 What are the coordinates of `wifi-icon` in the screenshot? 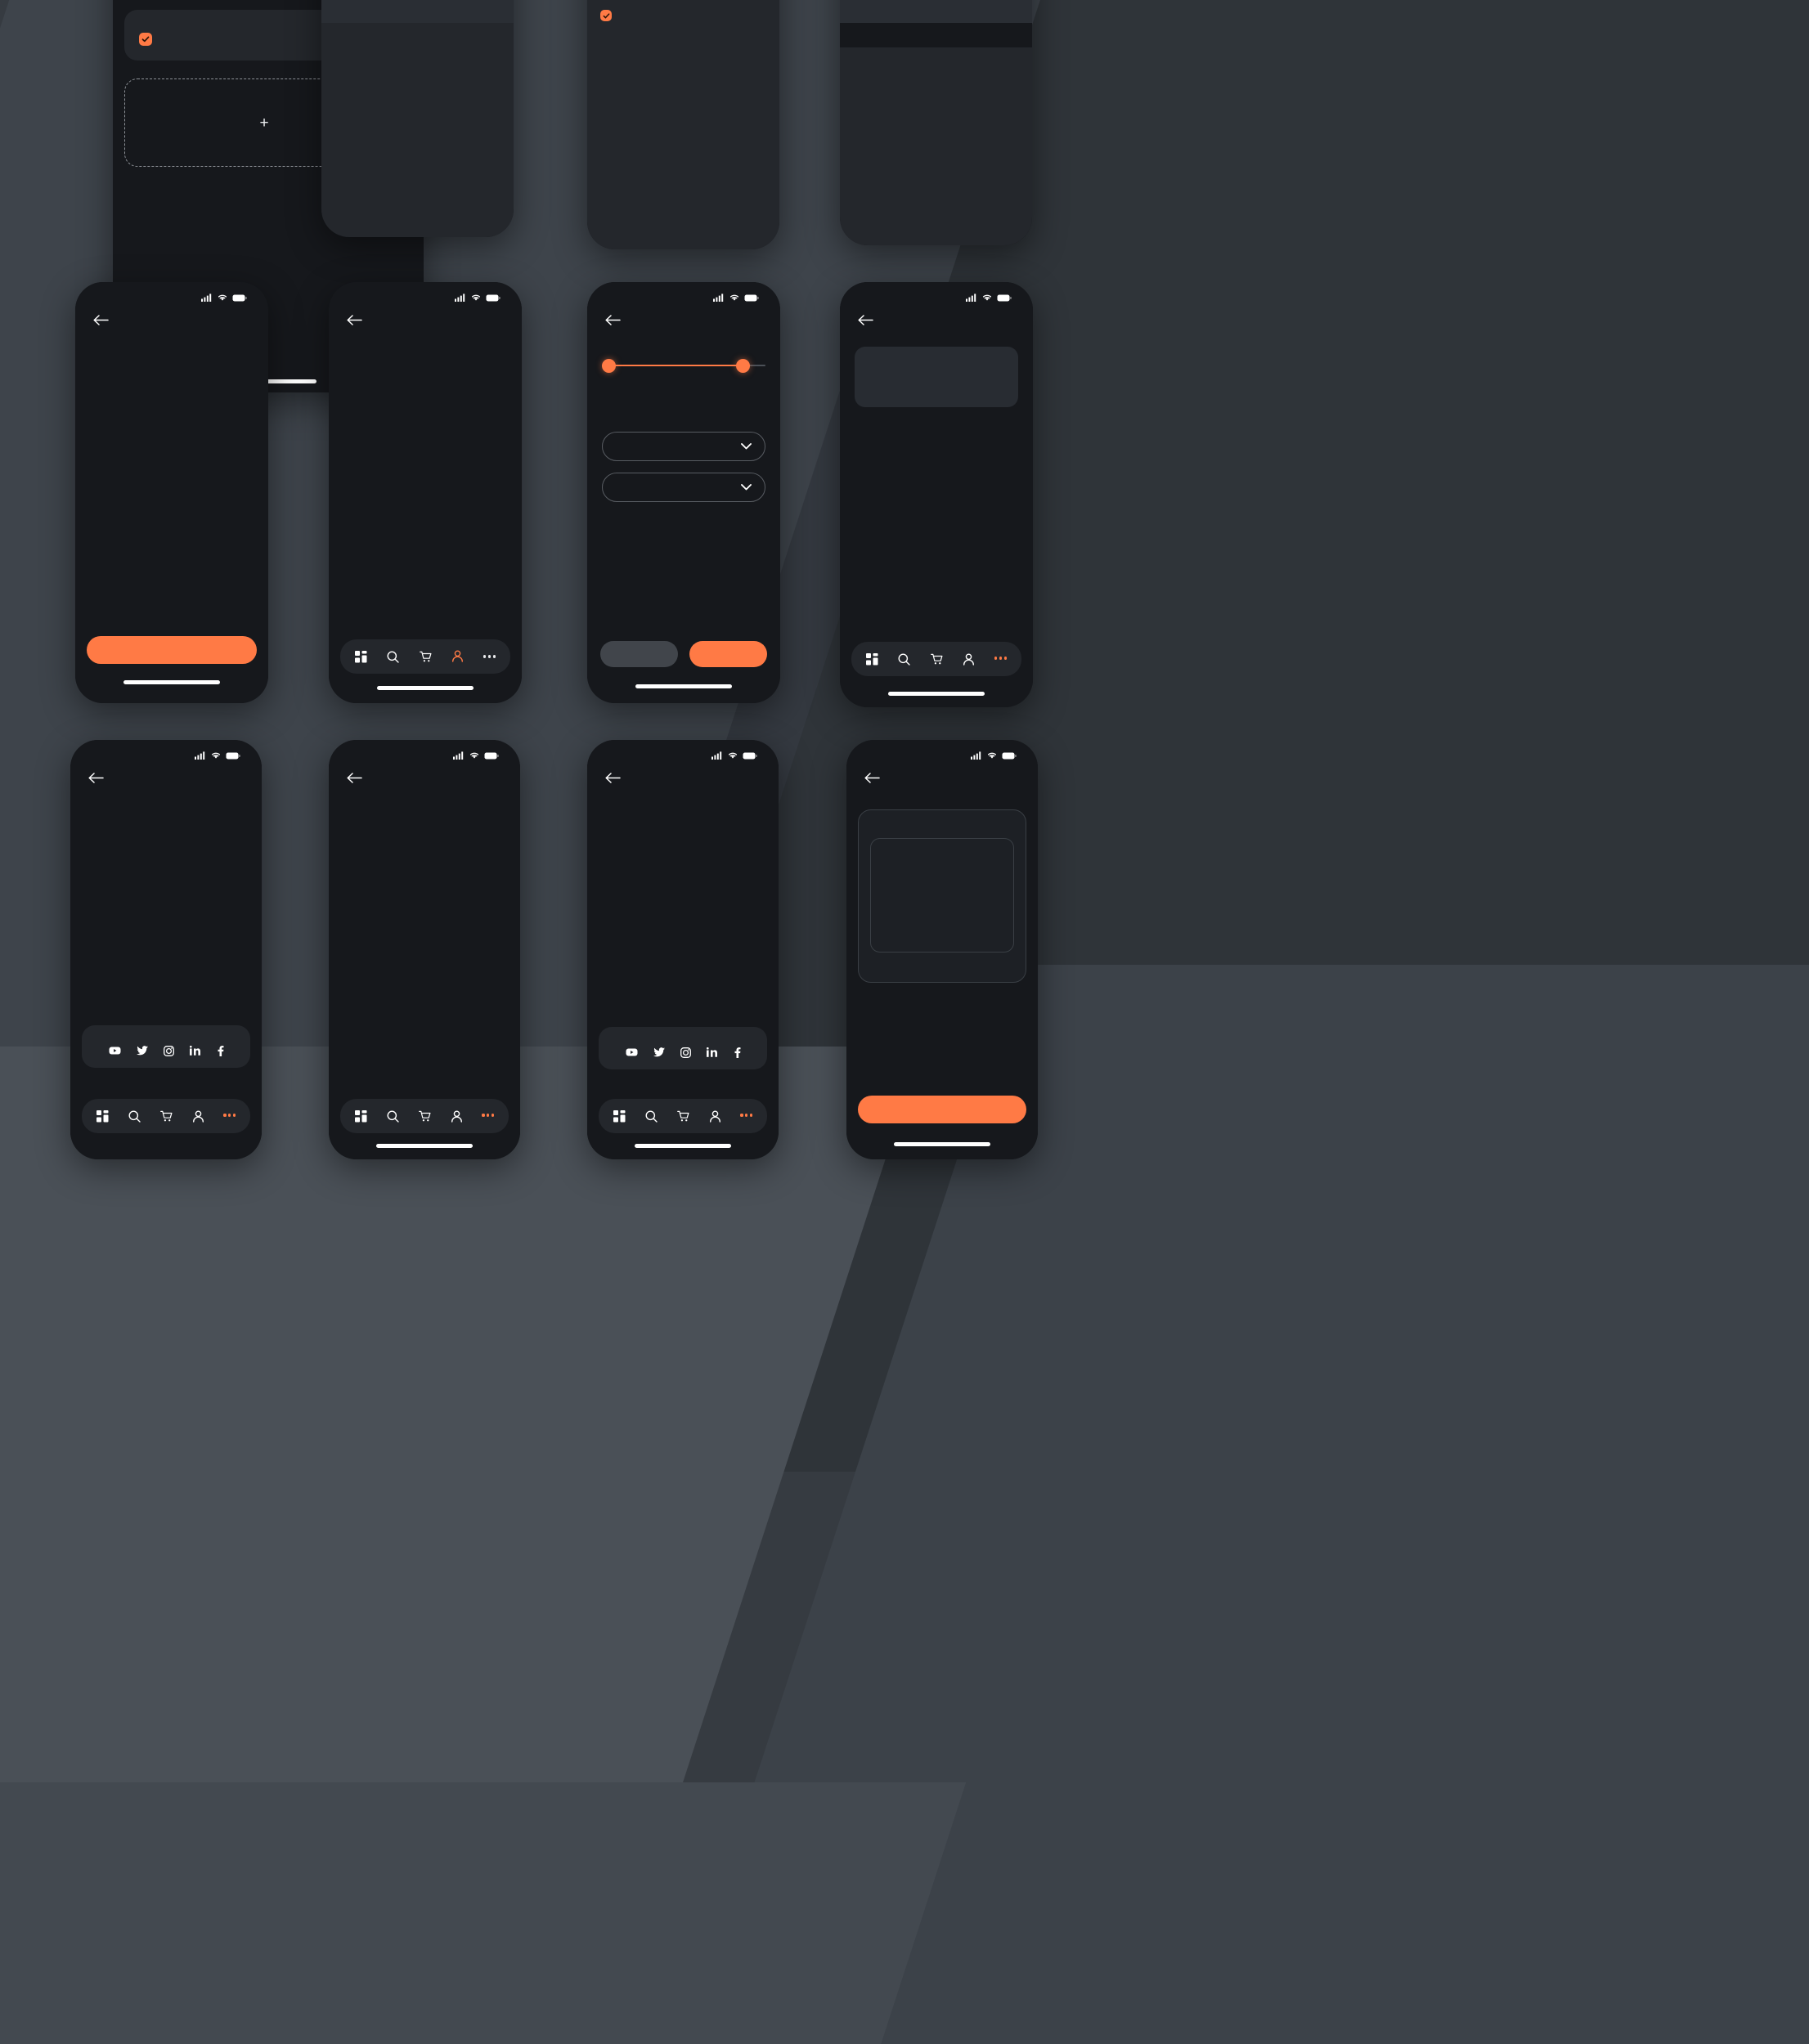 It's located at (216, 756).